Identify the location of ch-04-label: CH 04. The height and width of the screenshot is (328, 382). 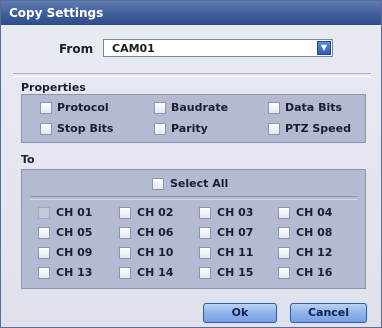
(314, 212).